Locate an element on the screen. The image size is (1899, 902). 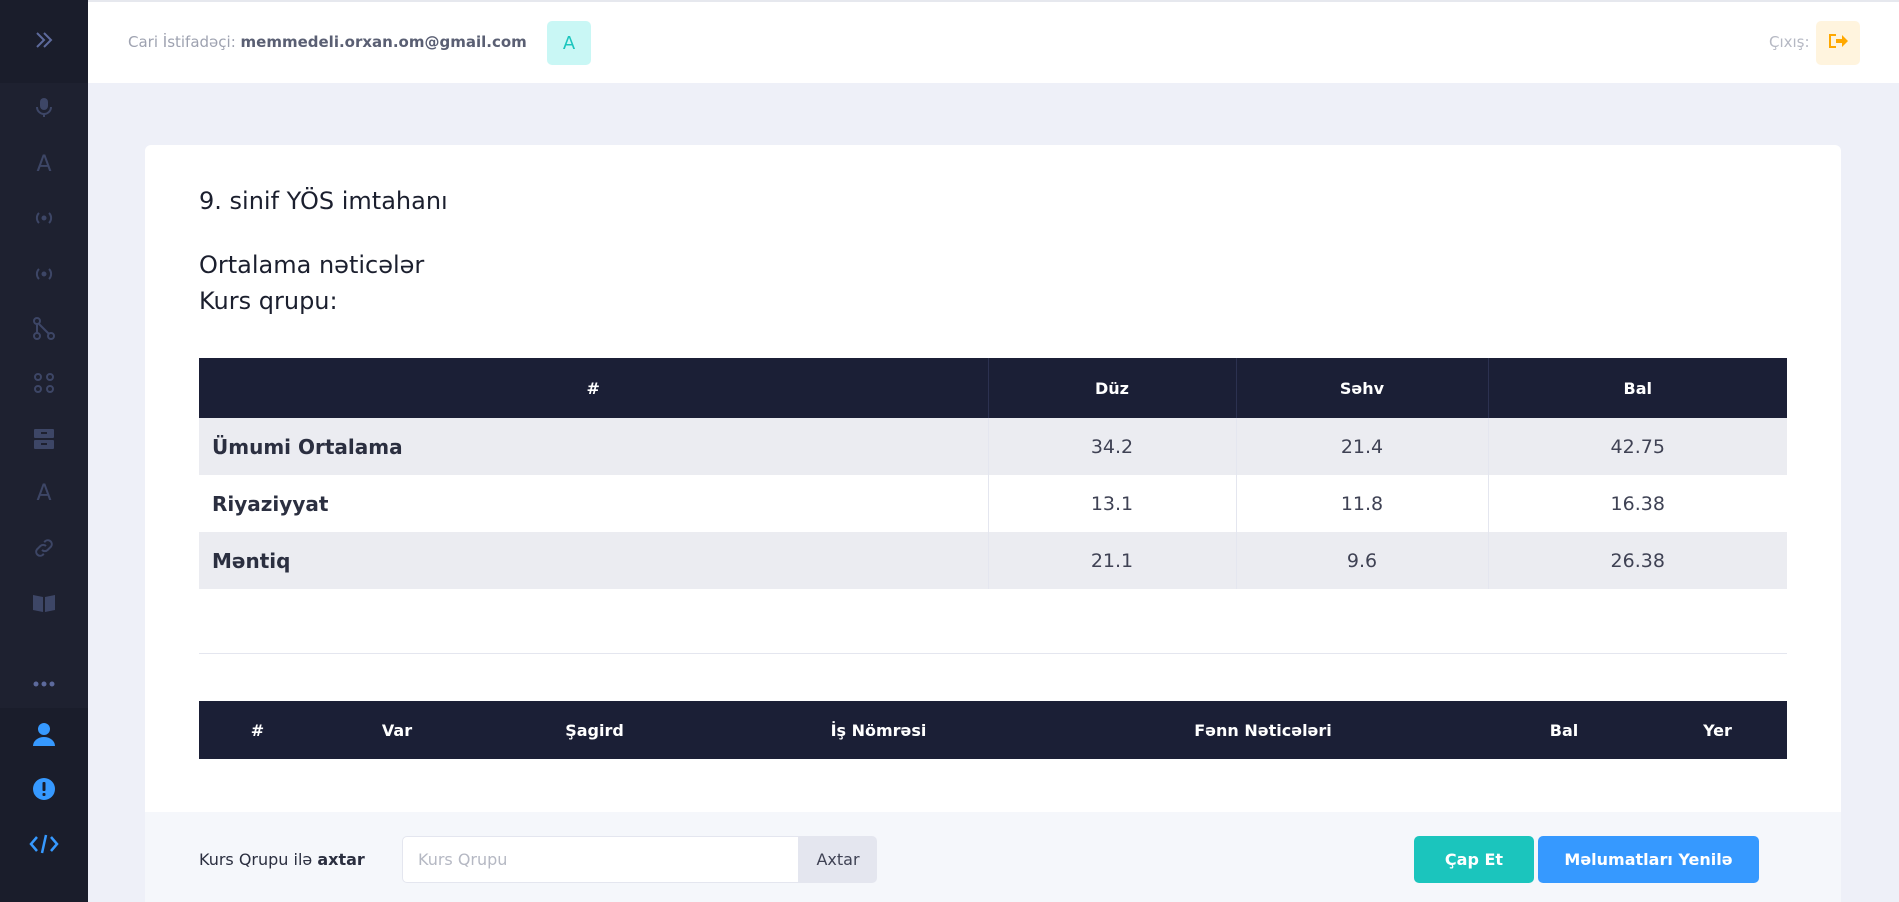
column-header-work-number: İş Nömrəsi is located at coordinates (878, 730).